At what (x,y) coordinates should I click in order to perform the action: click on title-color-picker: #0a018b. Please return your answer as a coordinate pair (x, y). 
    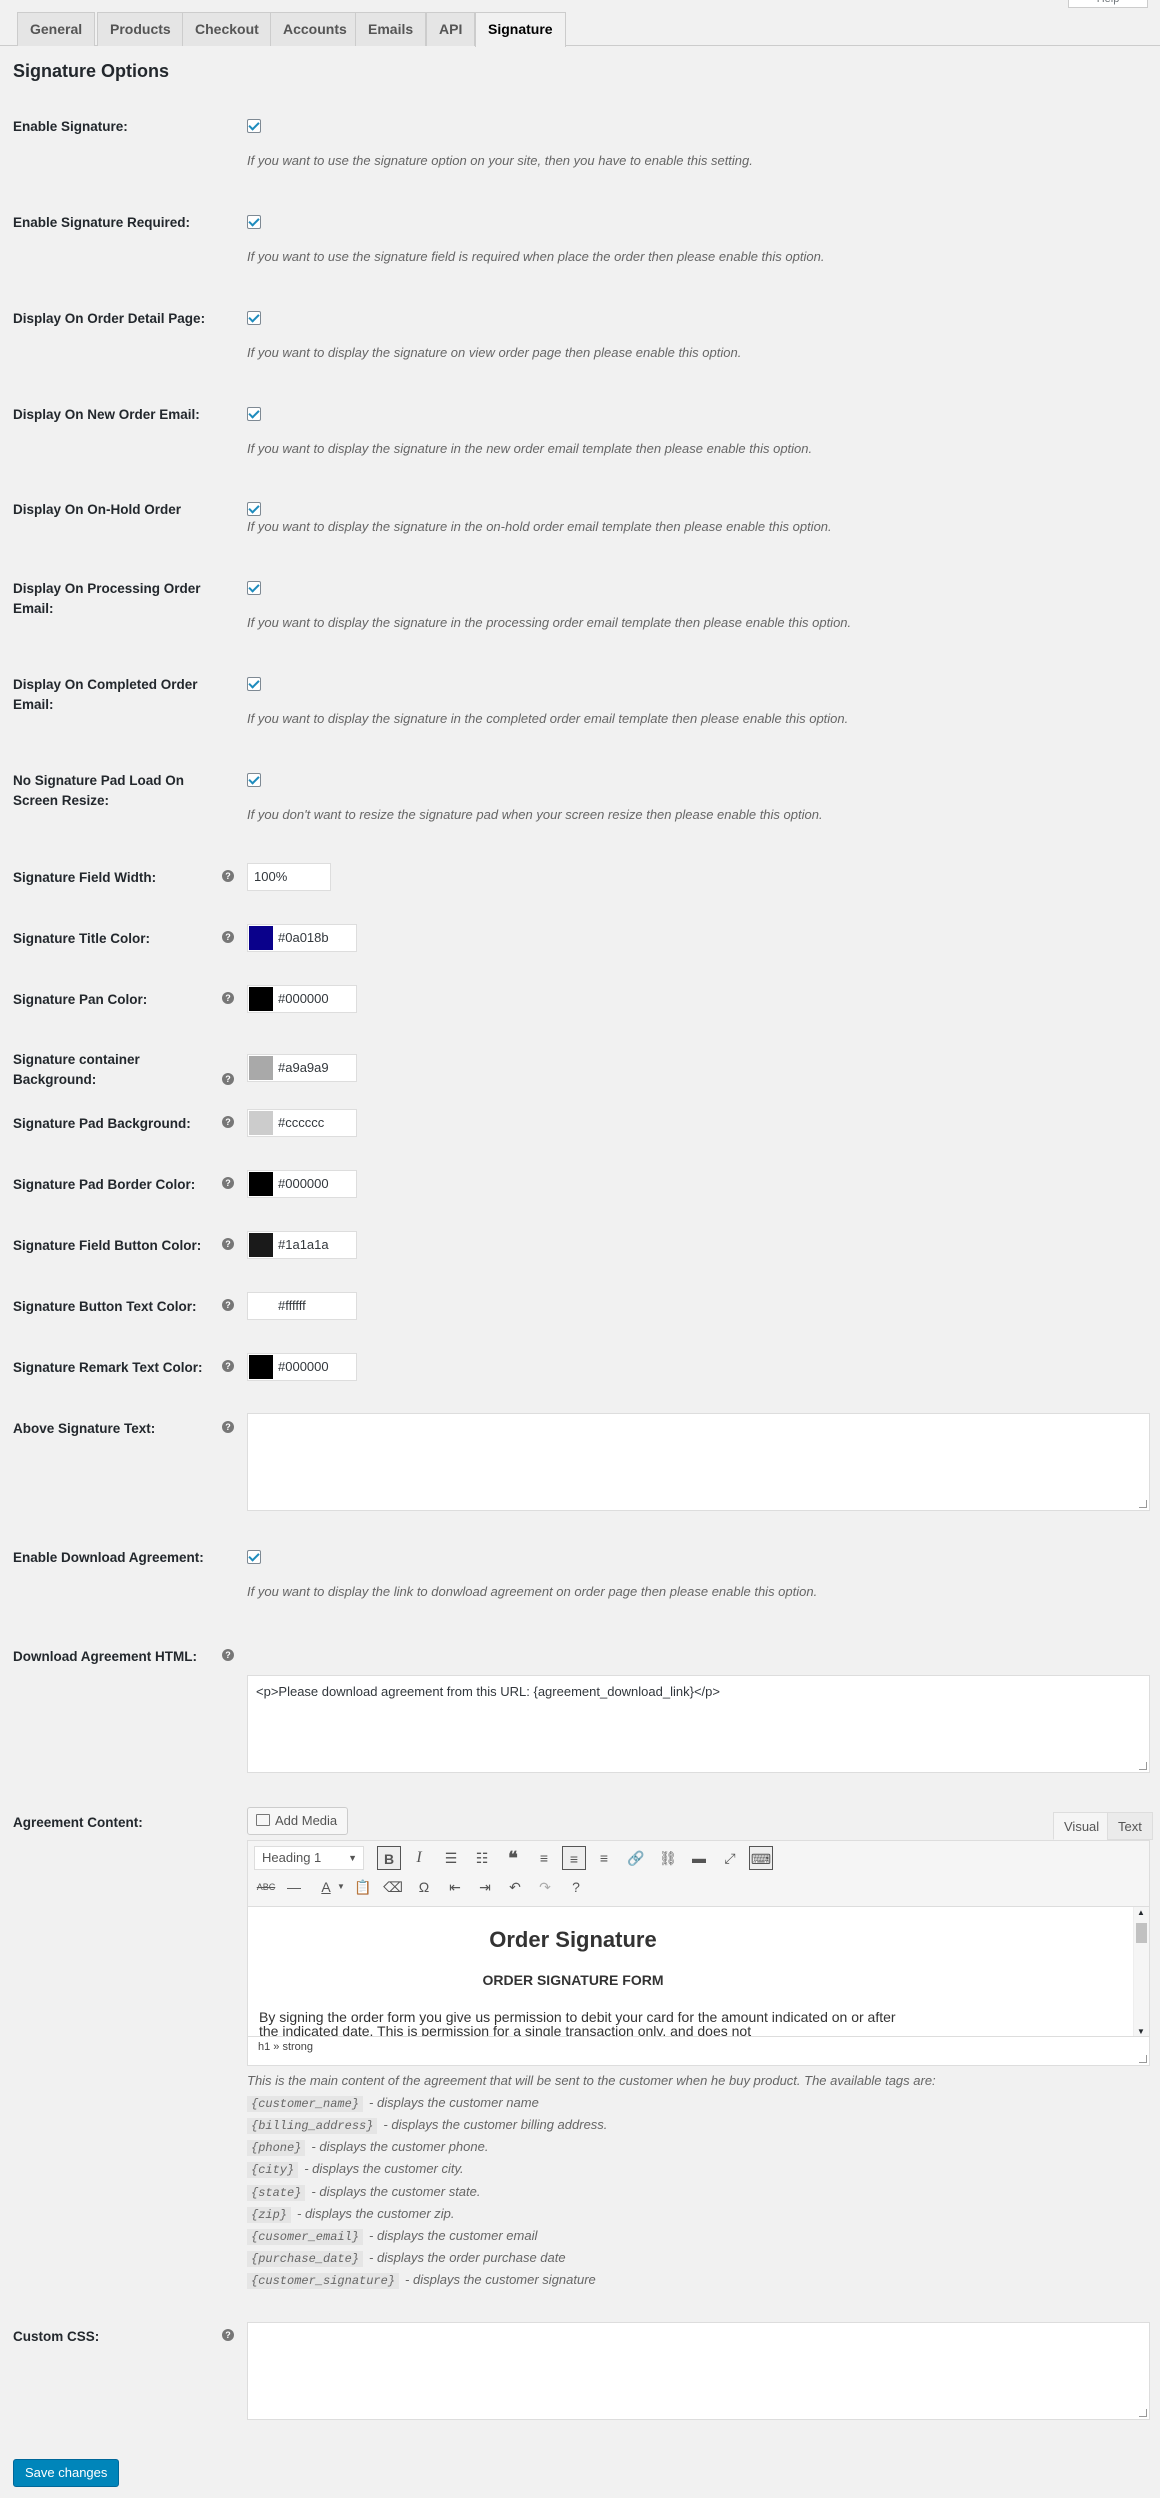
    Looking at the image, I should click on (302, 938).